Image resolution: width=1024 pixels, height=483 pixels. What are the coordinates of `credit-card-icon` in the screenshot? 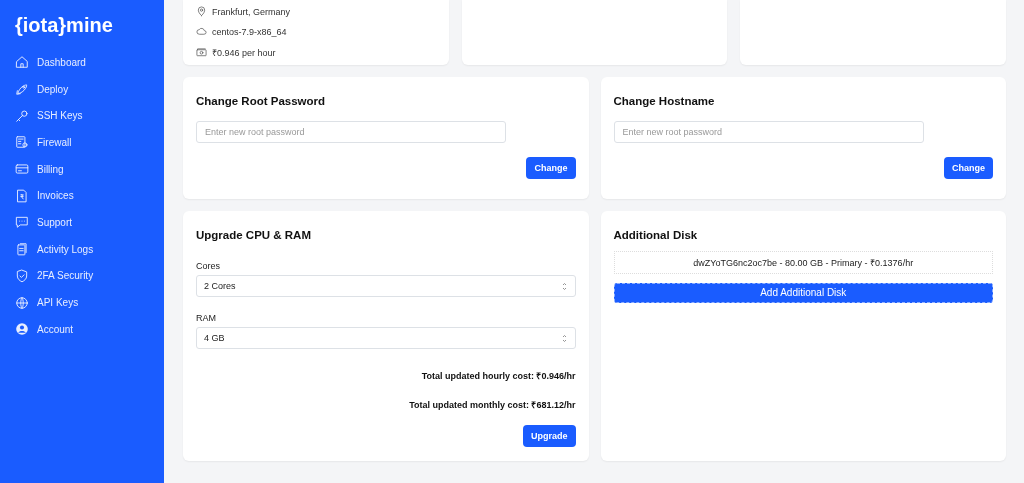 It's located at (22, 169).